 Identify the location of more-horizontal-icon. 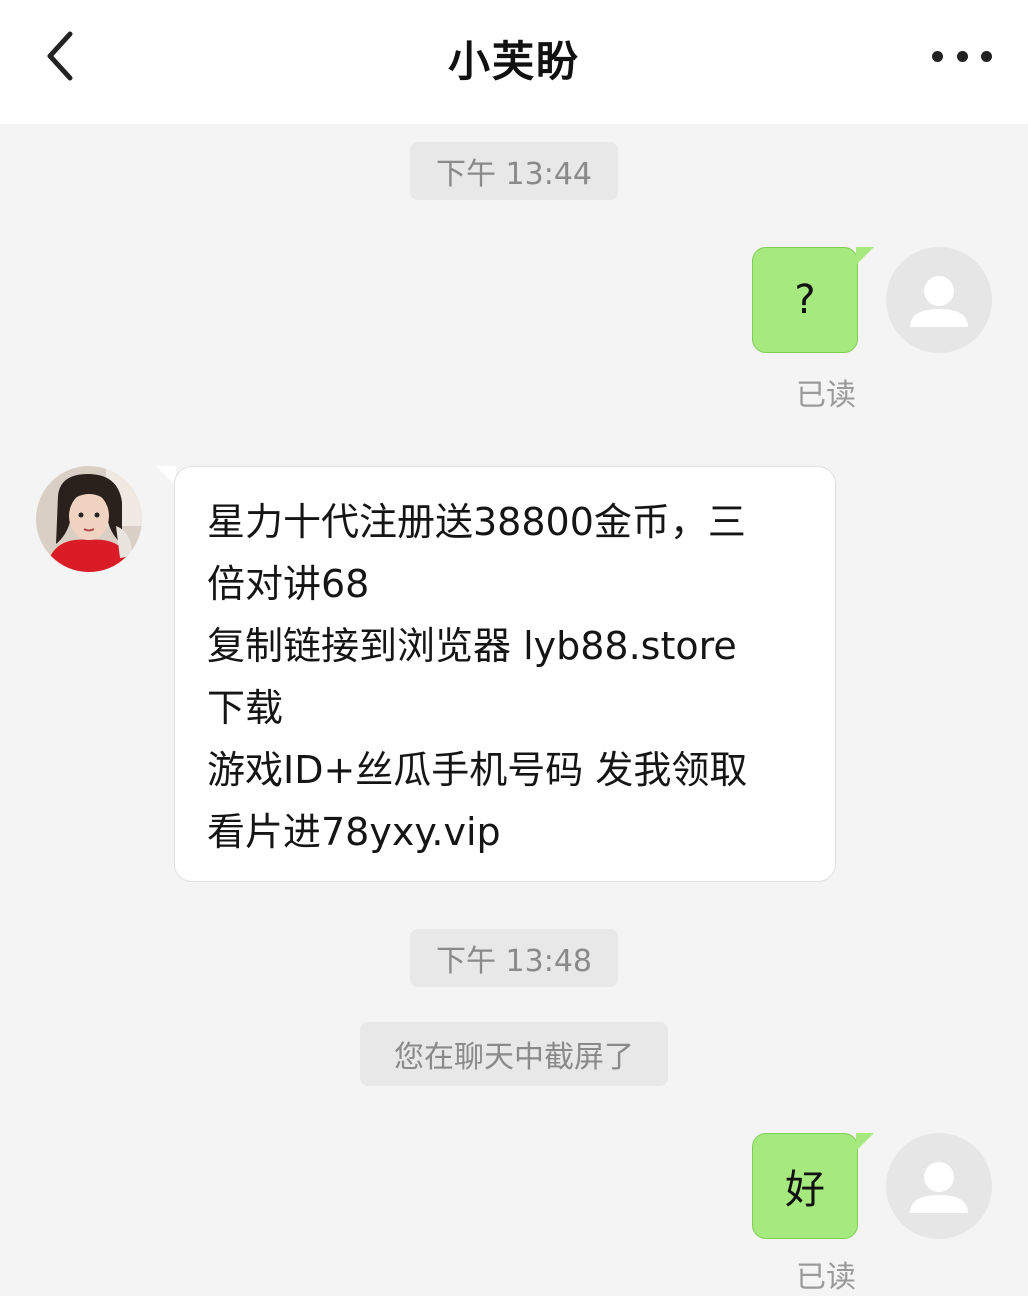
(937, 56).